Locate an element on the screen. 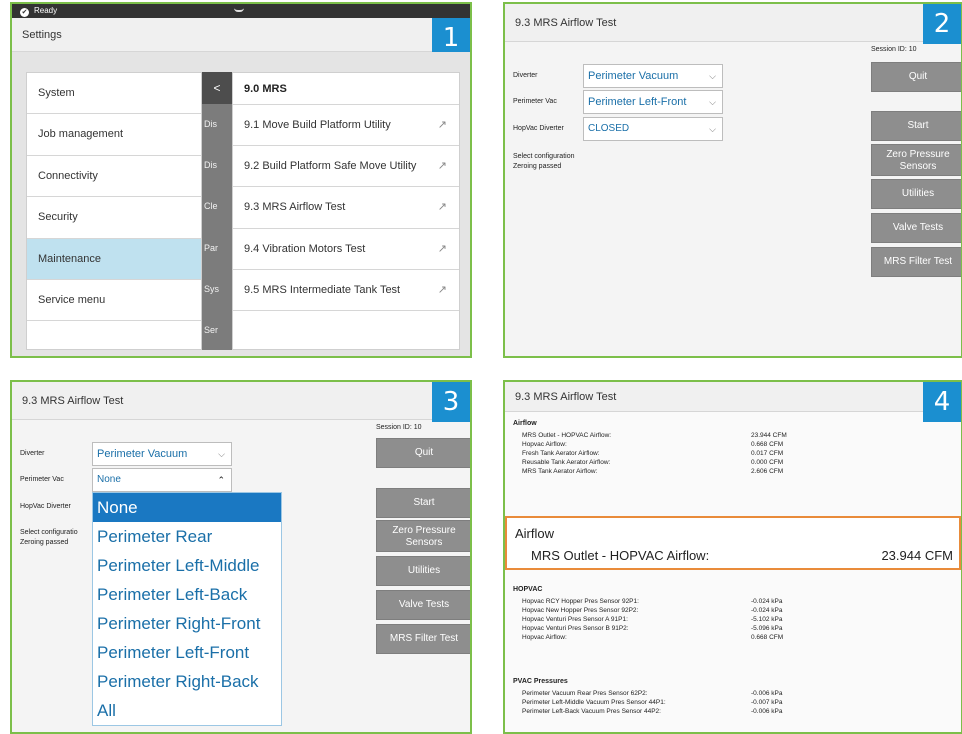  pull-down-handle-icon is located at coordinates (239, 10).